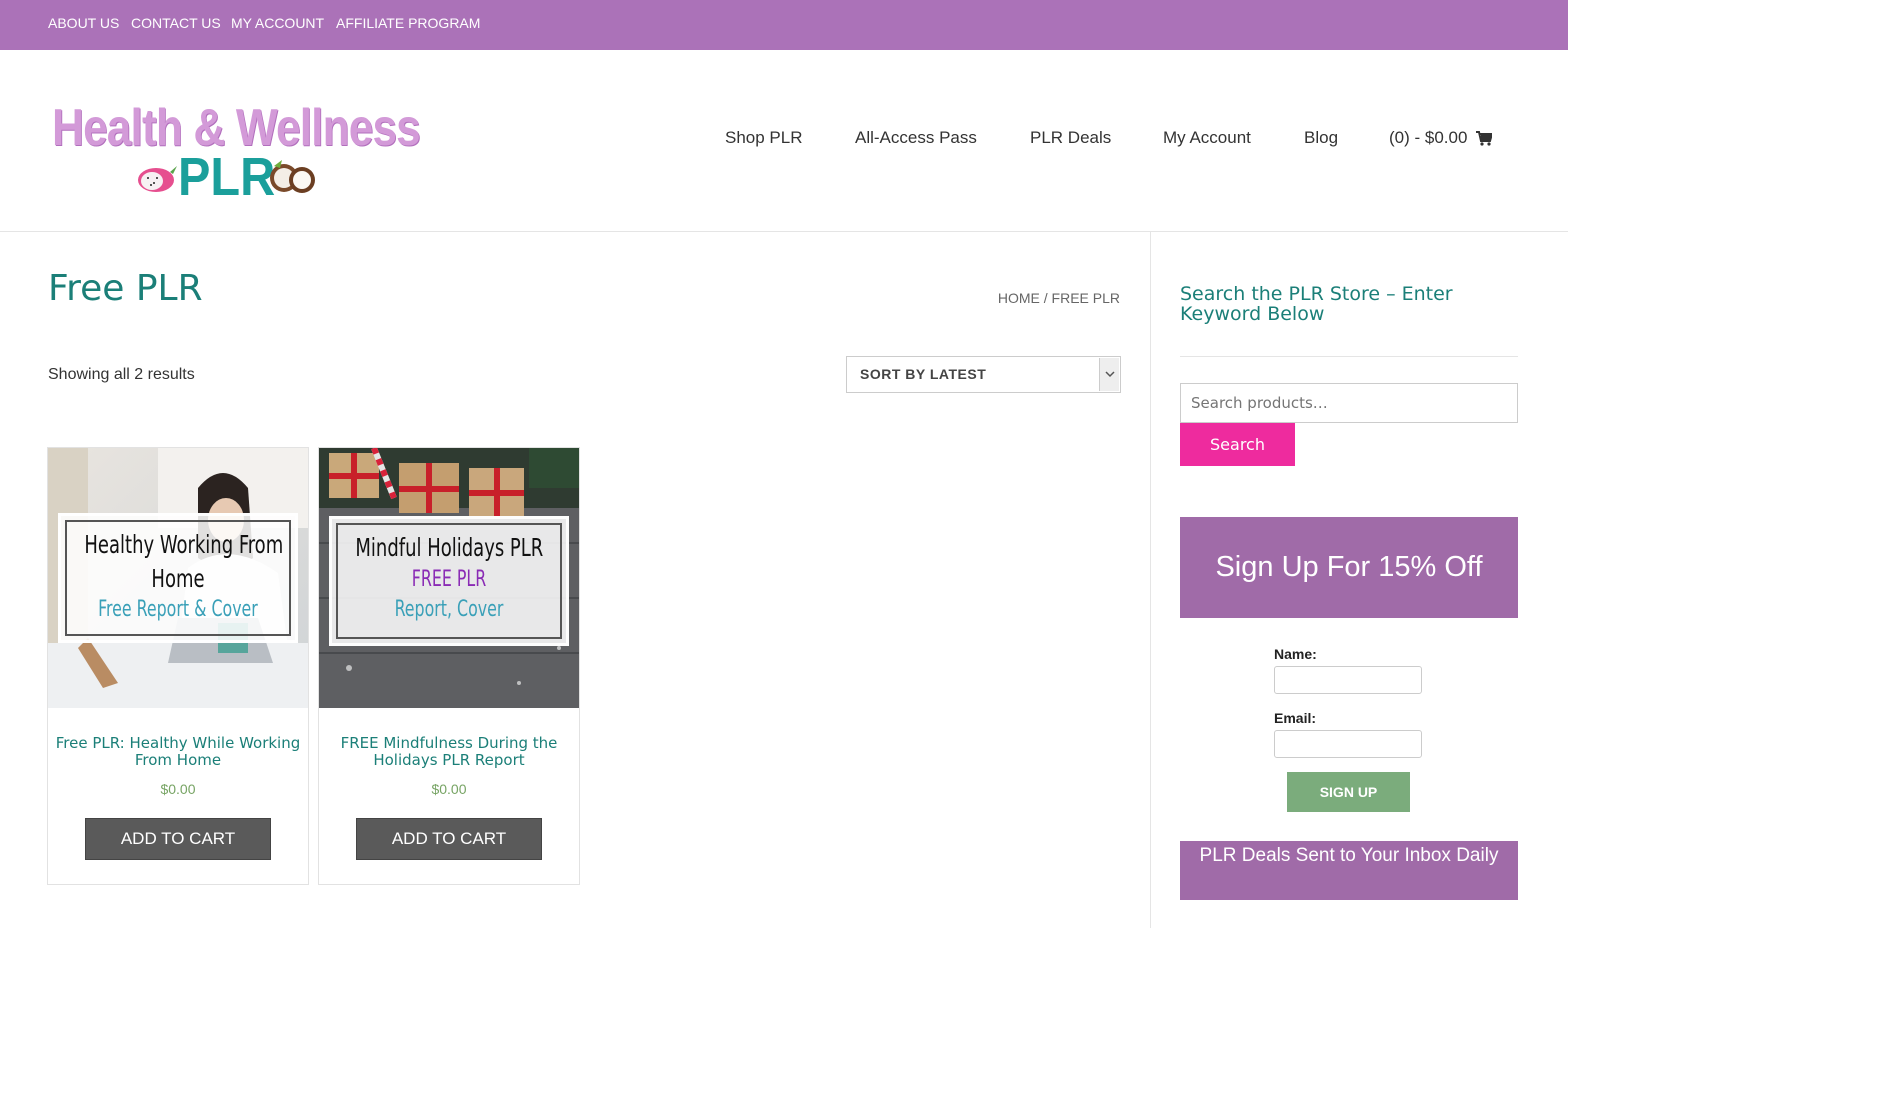  Describe the element at coordinates (1295, 718) in the screenshot. I see `email-label: Email:` at that location.